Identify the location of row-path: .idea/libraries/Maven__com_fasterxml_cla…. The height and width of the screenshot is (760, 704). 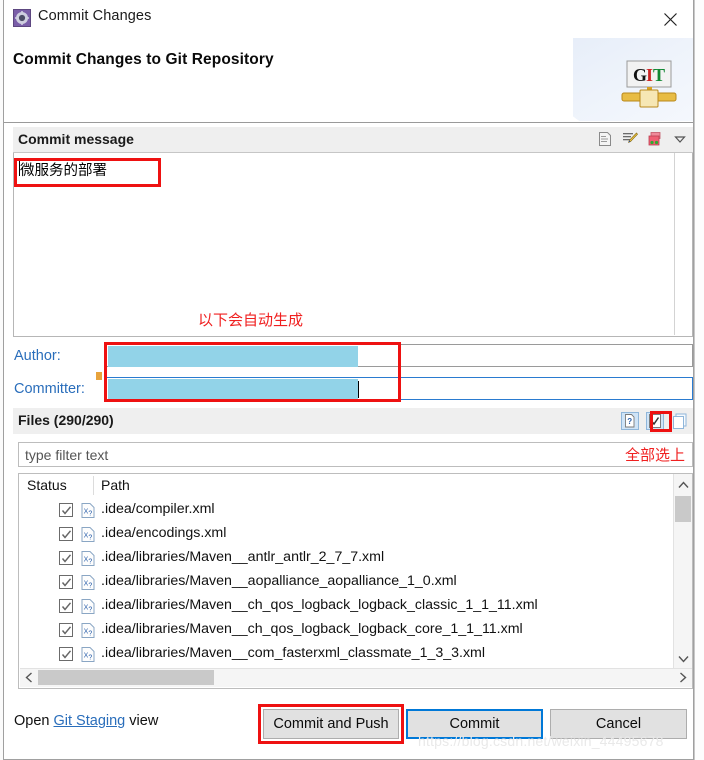
(293, 653).